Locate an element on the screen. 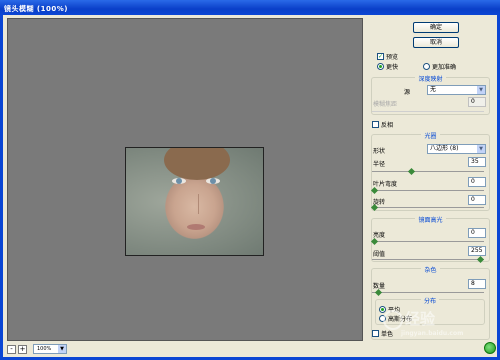 This screenshot has width=500, height=360. distribution-title: 分布 is located at coordinates (429, 301).